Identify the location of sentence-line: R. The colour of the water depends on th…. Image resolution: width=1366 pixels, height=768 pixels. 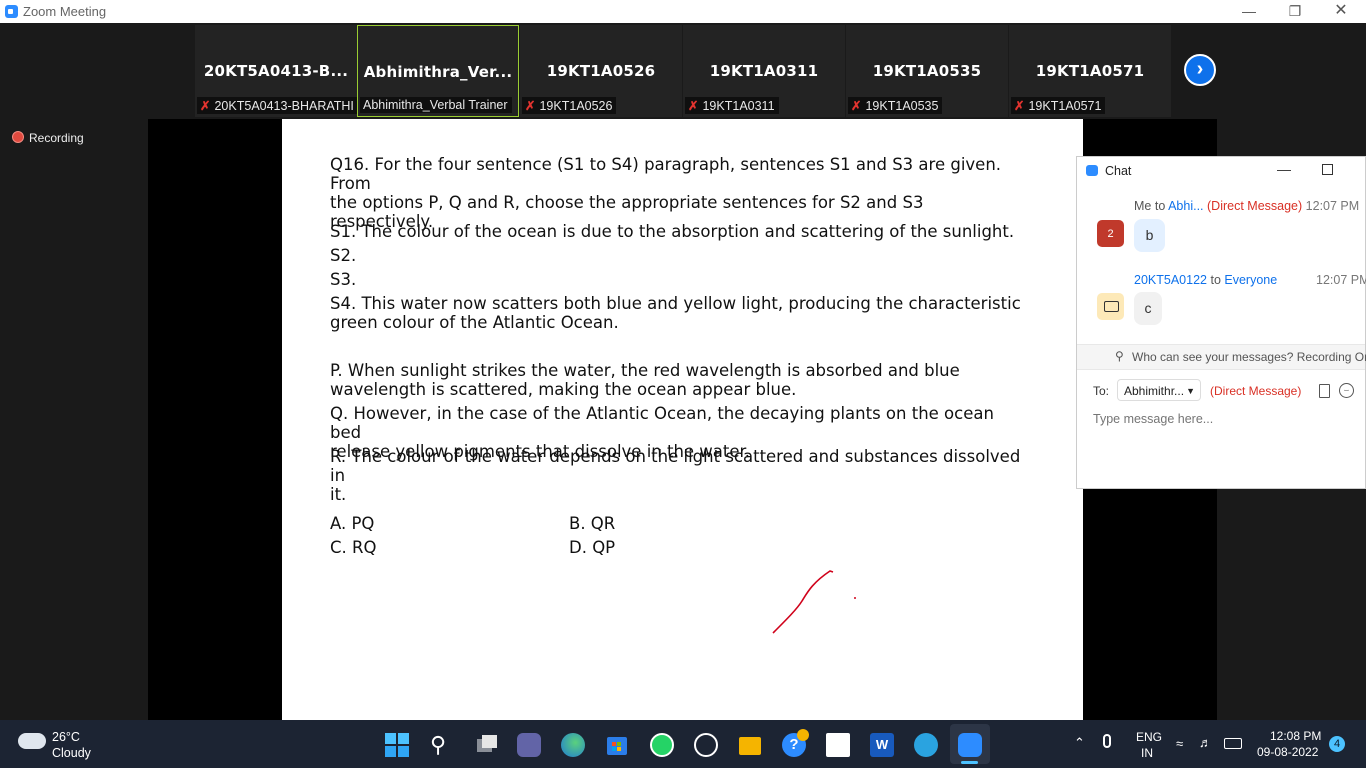
(675, 466).